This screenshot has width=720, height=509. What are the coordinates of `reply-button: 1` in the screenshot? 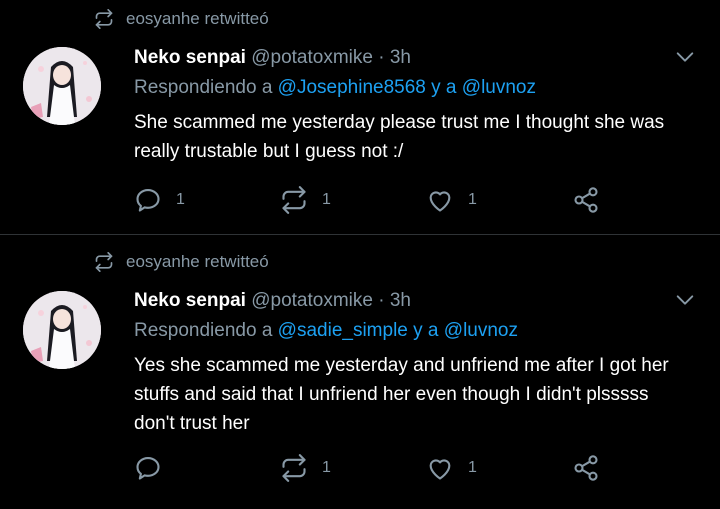 It's located at (207, 200).